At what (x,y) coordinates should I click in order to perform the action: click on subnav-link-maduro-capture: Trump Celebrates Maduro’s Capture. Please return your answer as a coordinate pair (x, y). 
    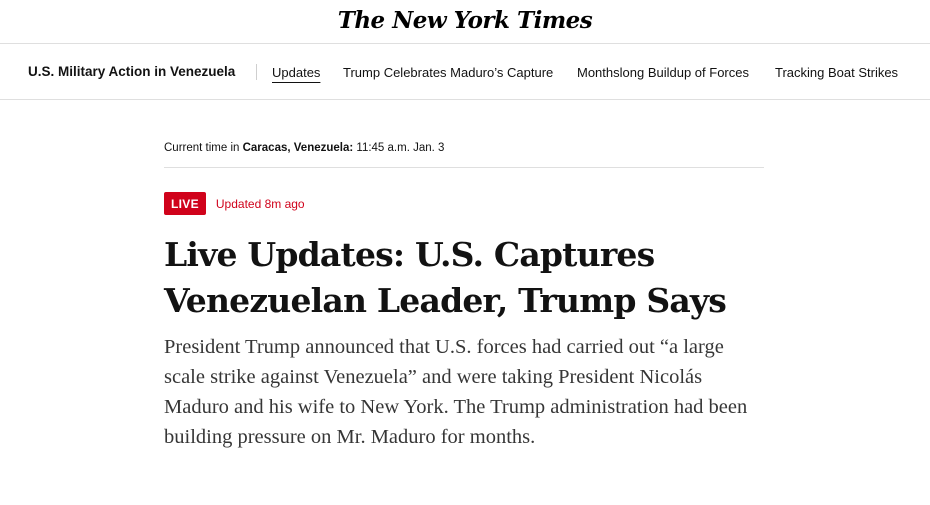
    Looking at the image, I should click on (448, 72).